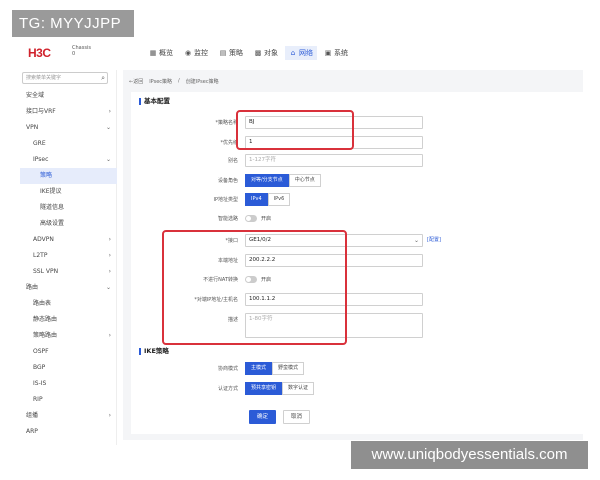 Image resolution: width=600 pixels, height=480 pixels. Describe the element at coordinates (232, 161) in the screenshot. I see `alias-label: 别名` at that location.